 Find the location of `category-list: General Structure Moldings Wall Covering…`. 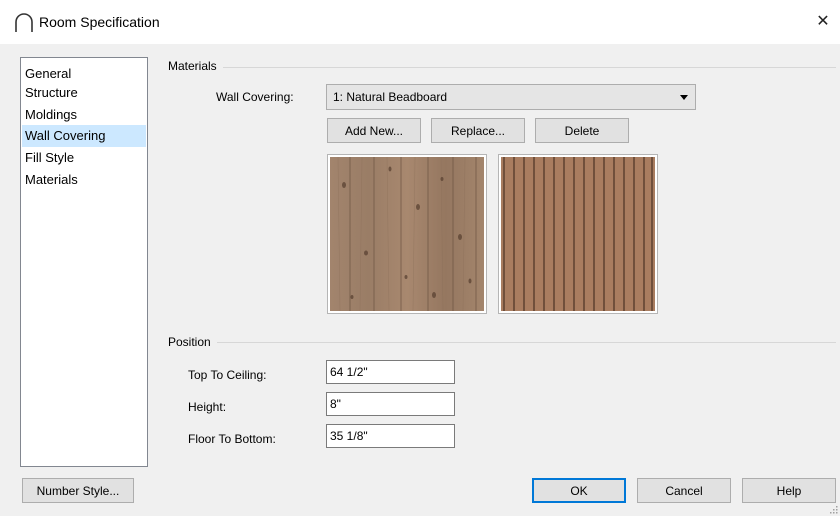

category-list: General Structure Moldings Wall Covering… is located at coordinates (84, 262).